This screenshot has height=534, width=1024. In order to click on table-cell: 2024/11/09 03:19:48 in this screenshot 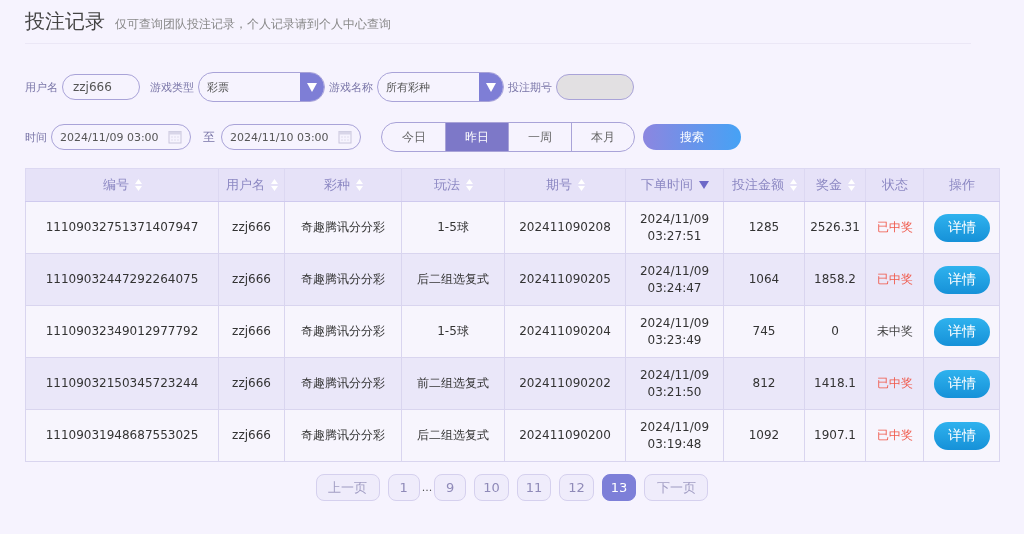, I will do `click(674, 435)`.